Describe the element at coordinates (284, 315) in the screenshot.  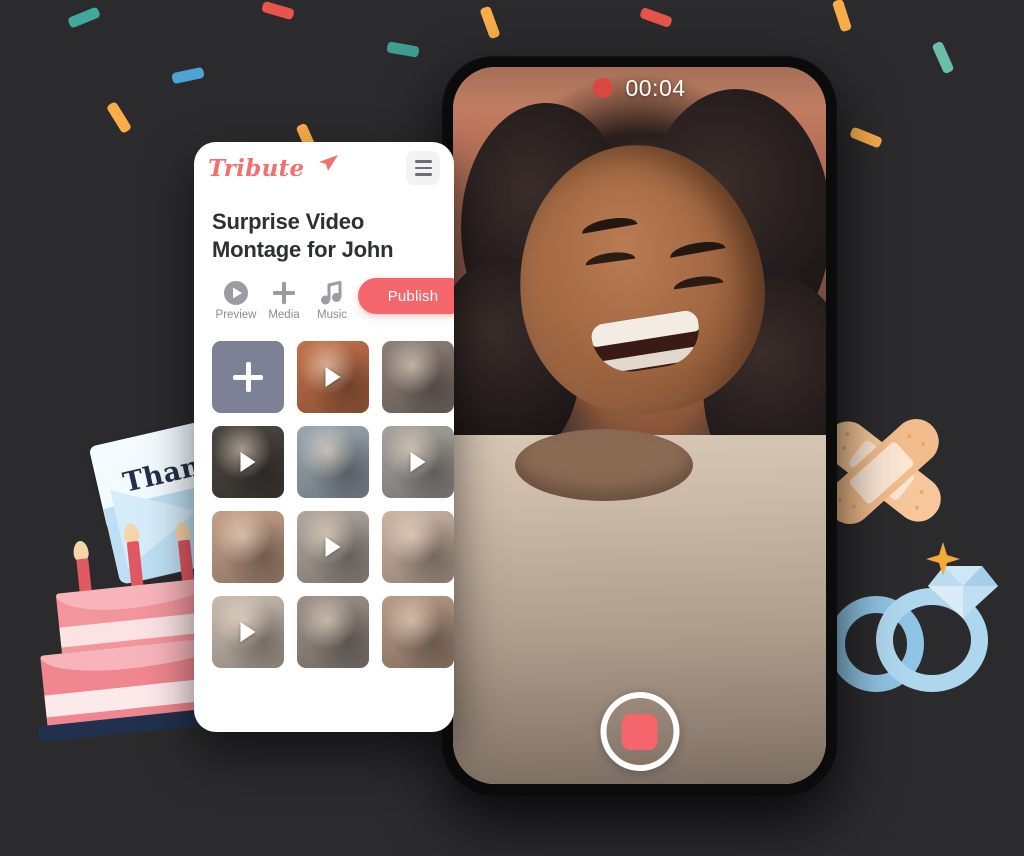
I see `media-label: Media` at that location.